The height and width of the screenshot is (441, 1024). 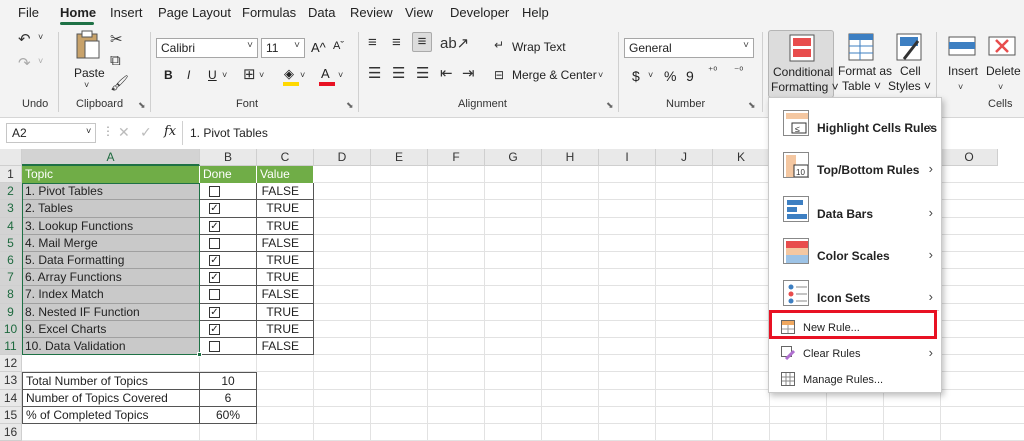 I want to click on orientation-icon: ab↗, so click(x=454, y=43).